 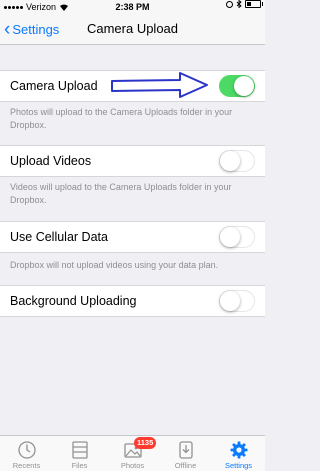 What do you see at coordinates (54, 86) in the screenshot?
I see `setting-label: Camera Upload` at bounding box center [54, 86].